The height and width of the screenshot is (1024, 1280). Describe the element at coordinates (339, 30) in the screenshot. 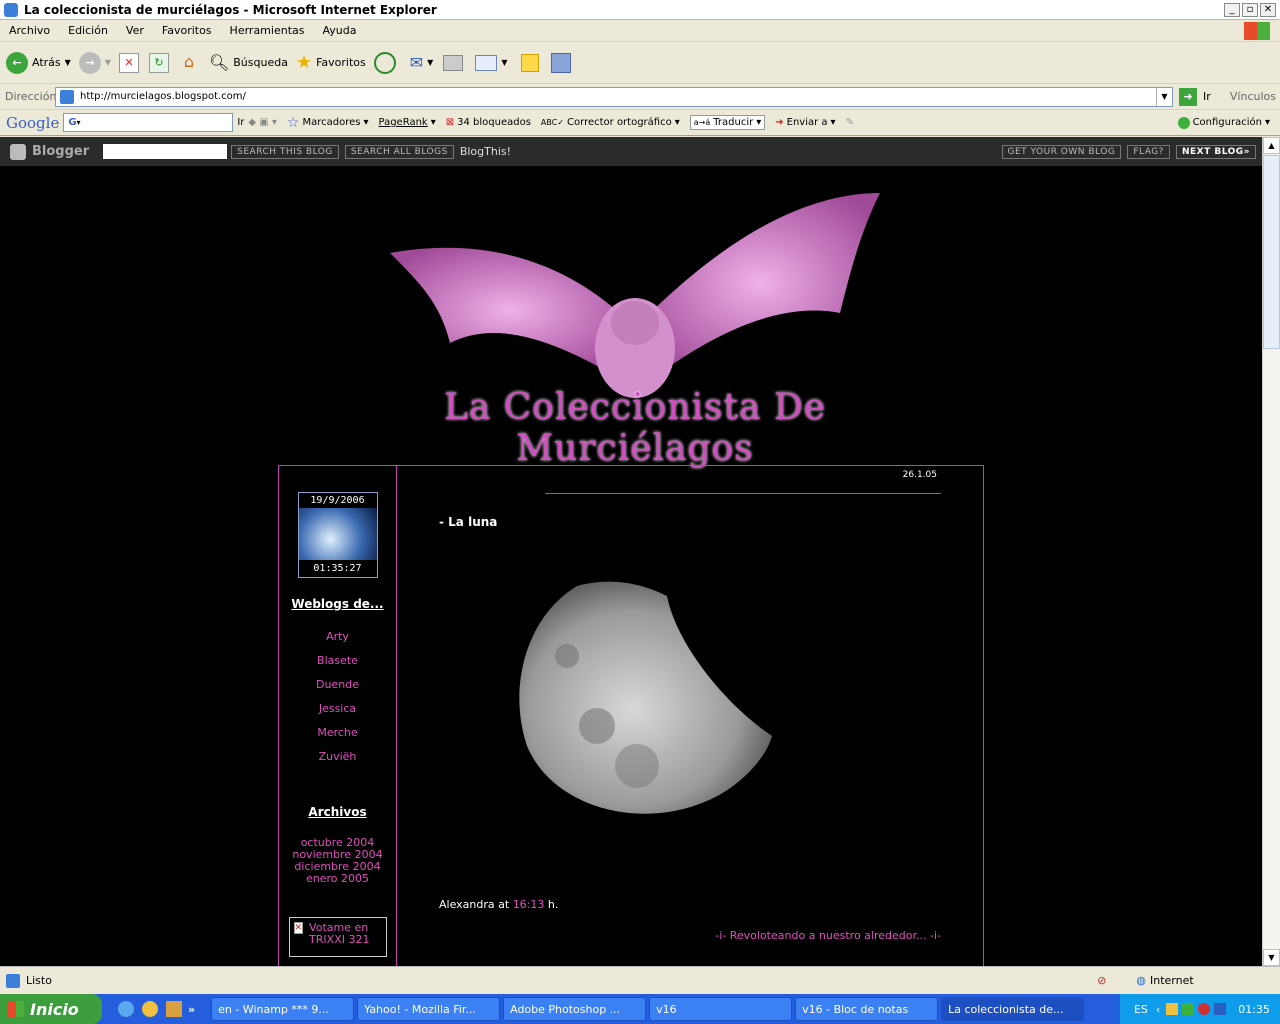

I see `menu-ayuda: Ayuda` at that location.